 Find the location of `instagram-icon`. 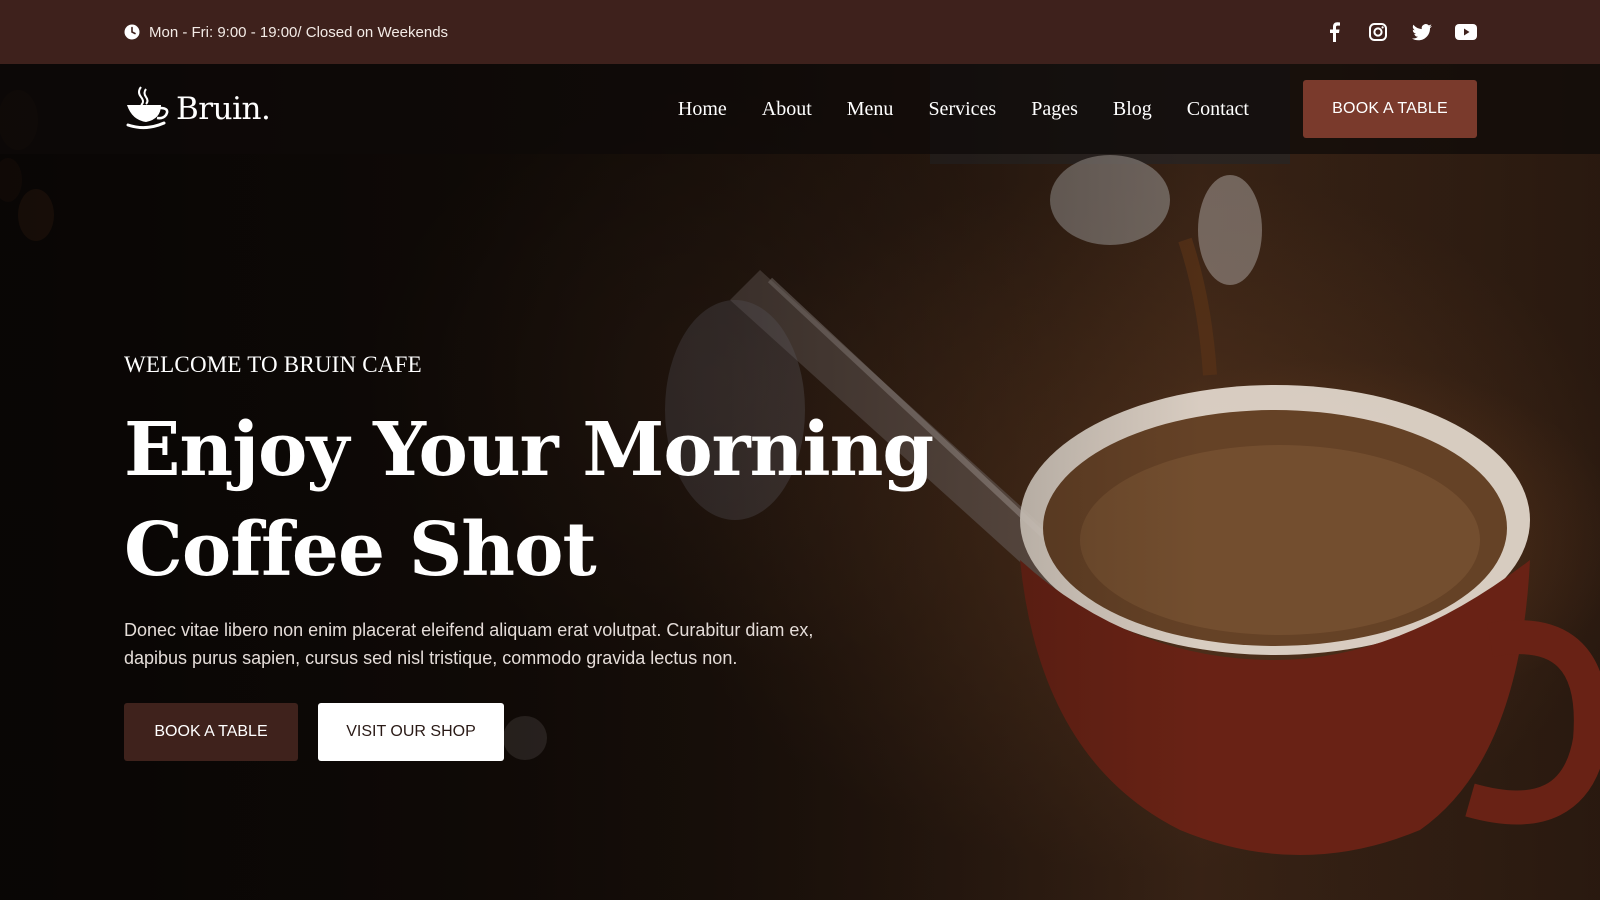

instagram-icon is located at coordinates (1378, 32).